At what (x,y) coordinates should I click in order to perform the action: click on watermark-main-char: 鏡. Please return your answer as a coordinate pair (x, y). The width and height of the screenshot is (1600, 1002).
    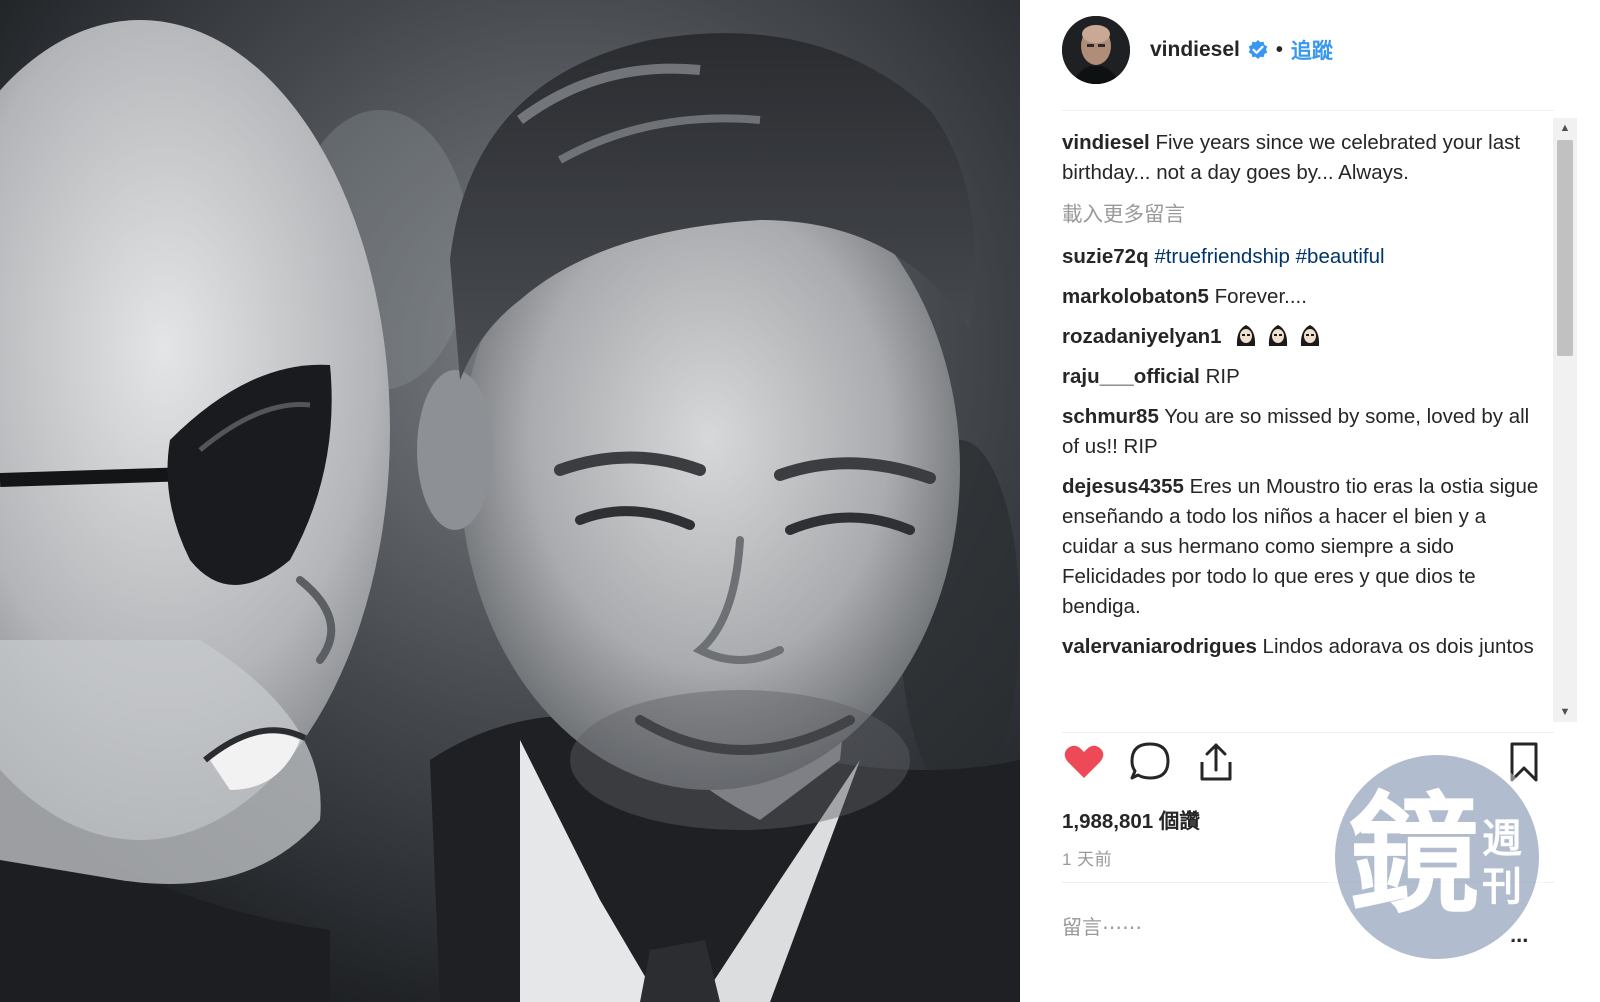
    Looking at the image, I should click on (1414, 855).